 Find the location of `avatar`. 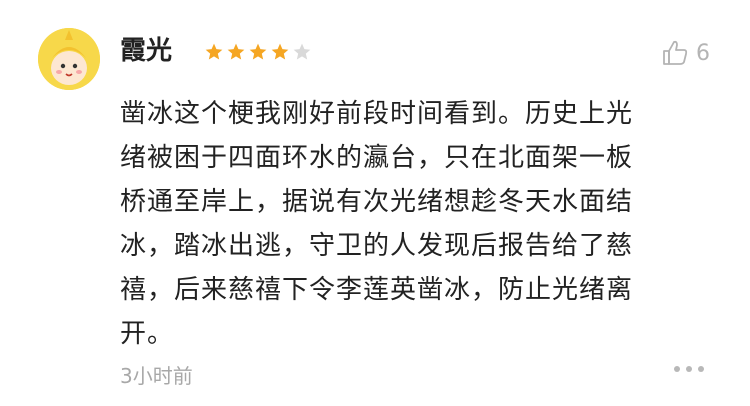

avatar is located at coordinates (69, 59).